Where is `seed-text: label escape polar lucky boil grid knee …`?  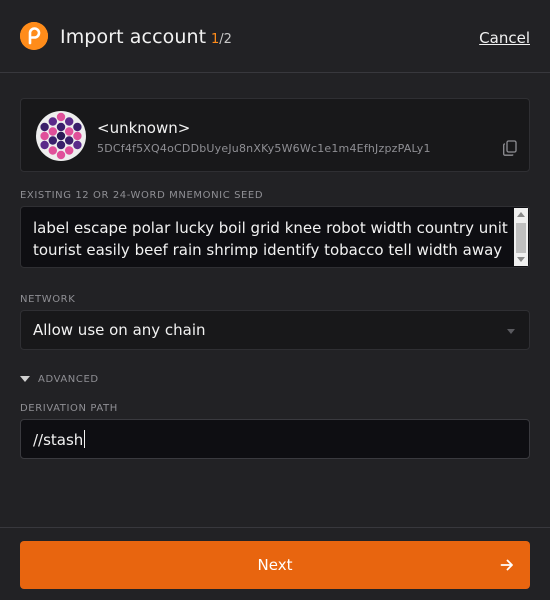 seed-text: label escape polar lucky boil grid knee … is located at coordinates (272, 239).